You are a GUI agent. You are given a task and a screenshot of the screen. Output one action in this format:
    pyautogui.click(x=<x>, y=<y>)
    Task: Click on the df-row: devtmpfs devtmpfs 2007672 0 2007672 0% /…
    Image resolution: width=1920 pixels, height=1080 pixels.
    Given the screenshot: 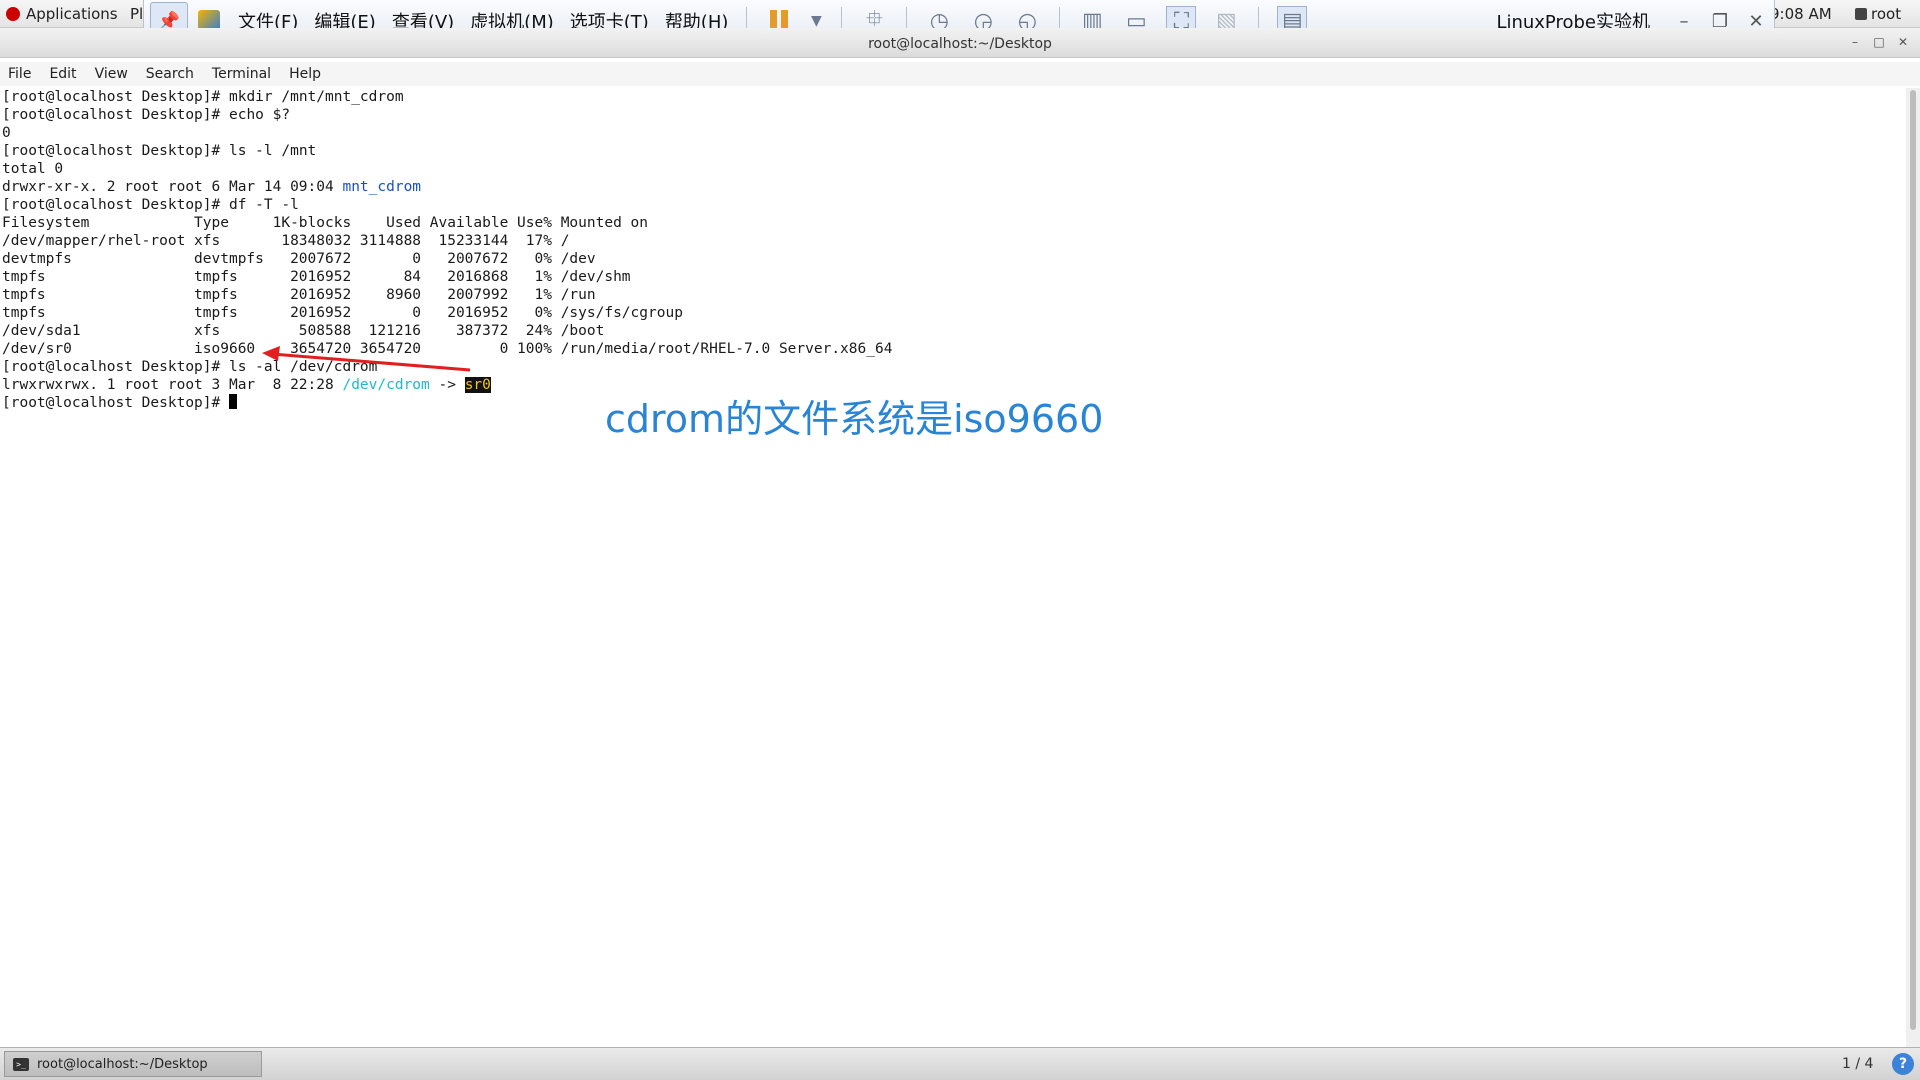 What is the action you would take?
    pyautogui.click(x=299, y=259)
    